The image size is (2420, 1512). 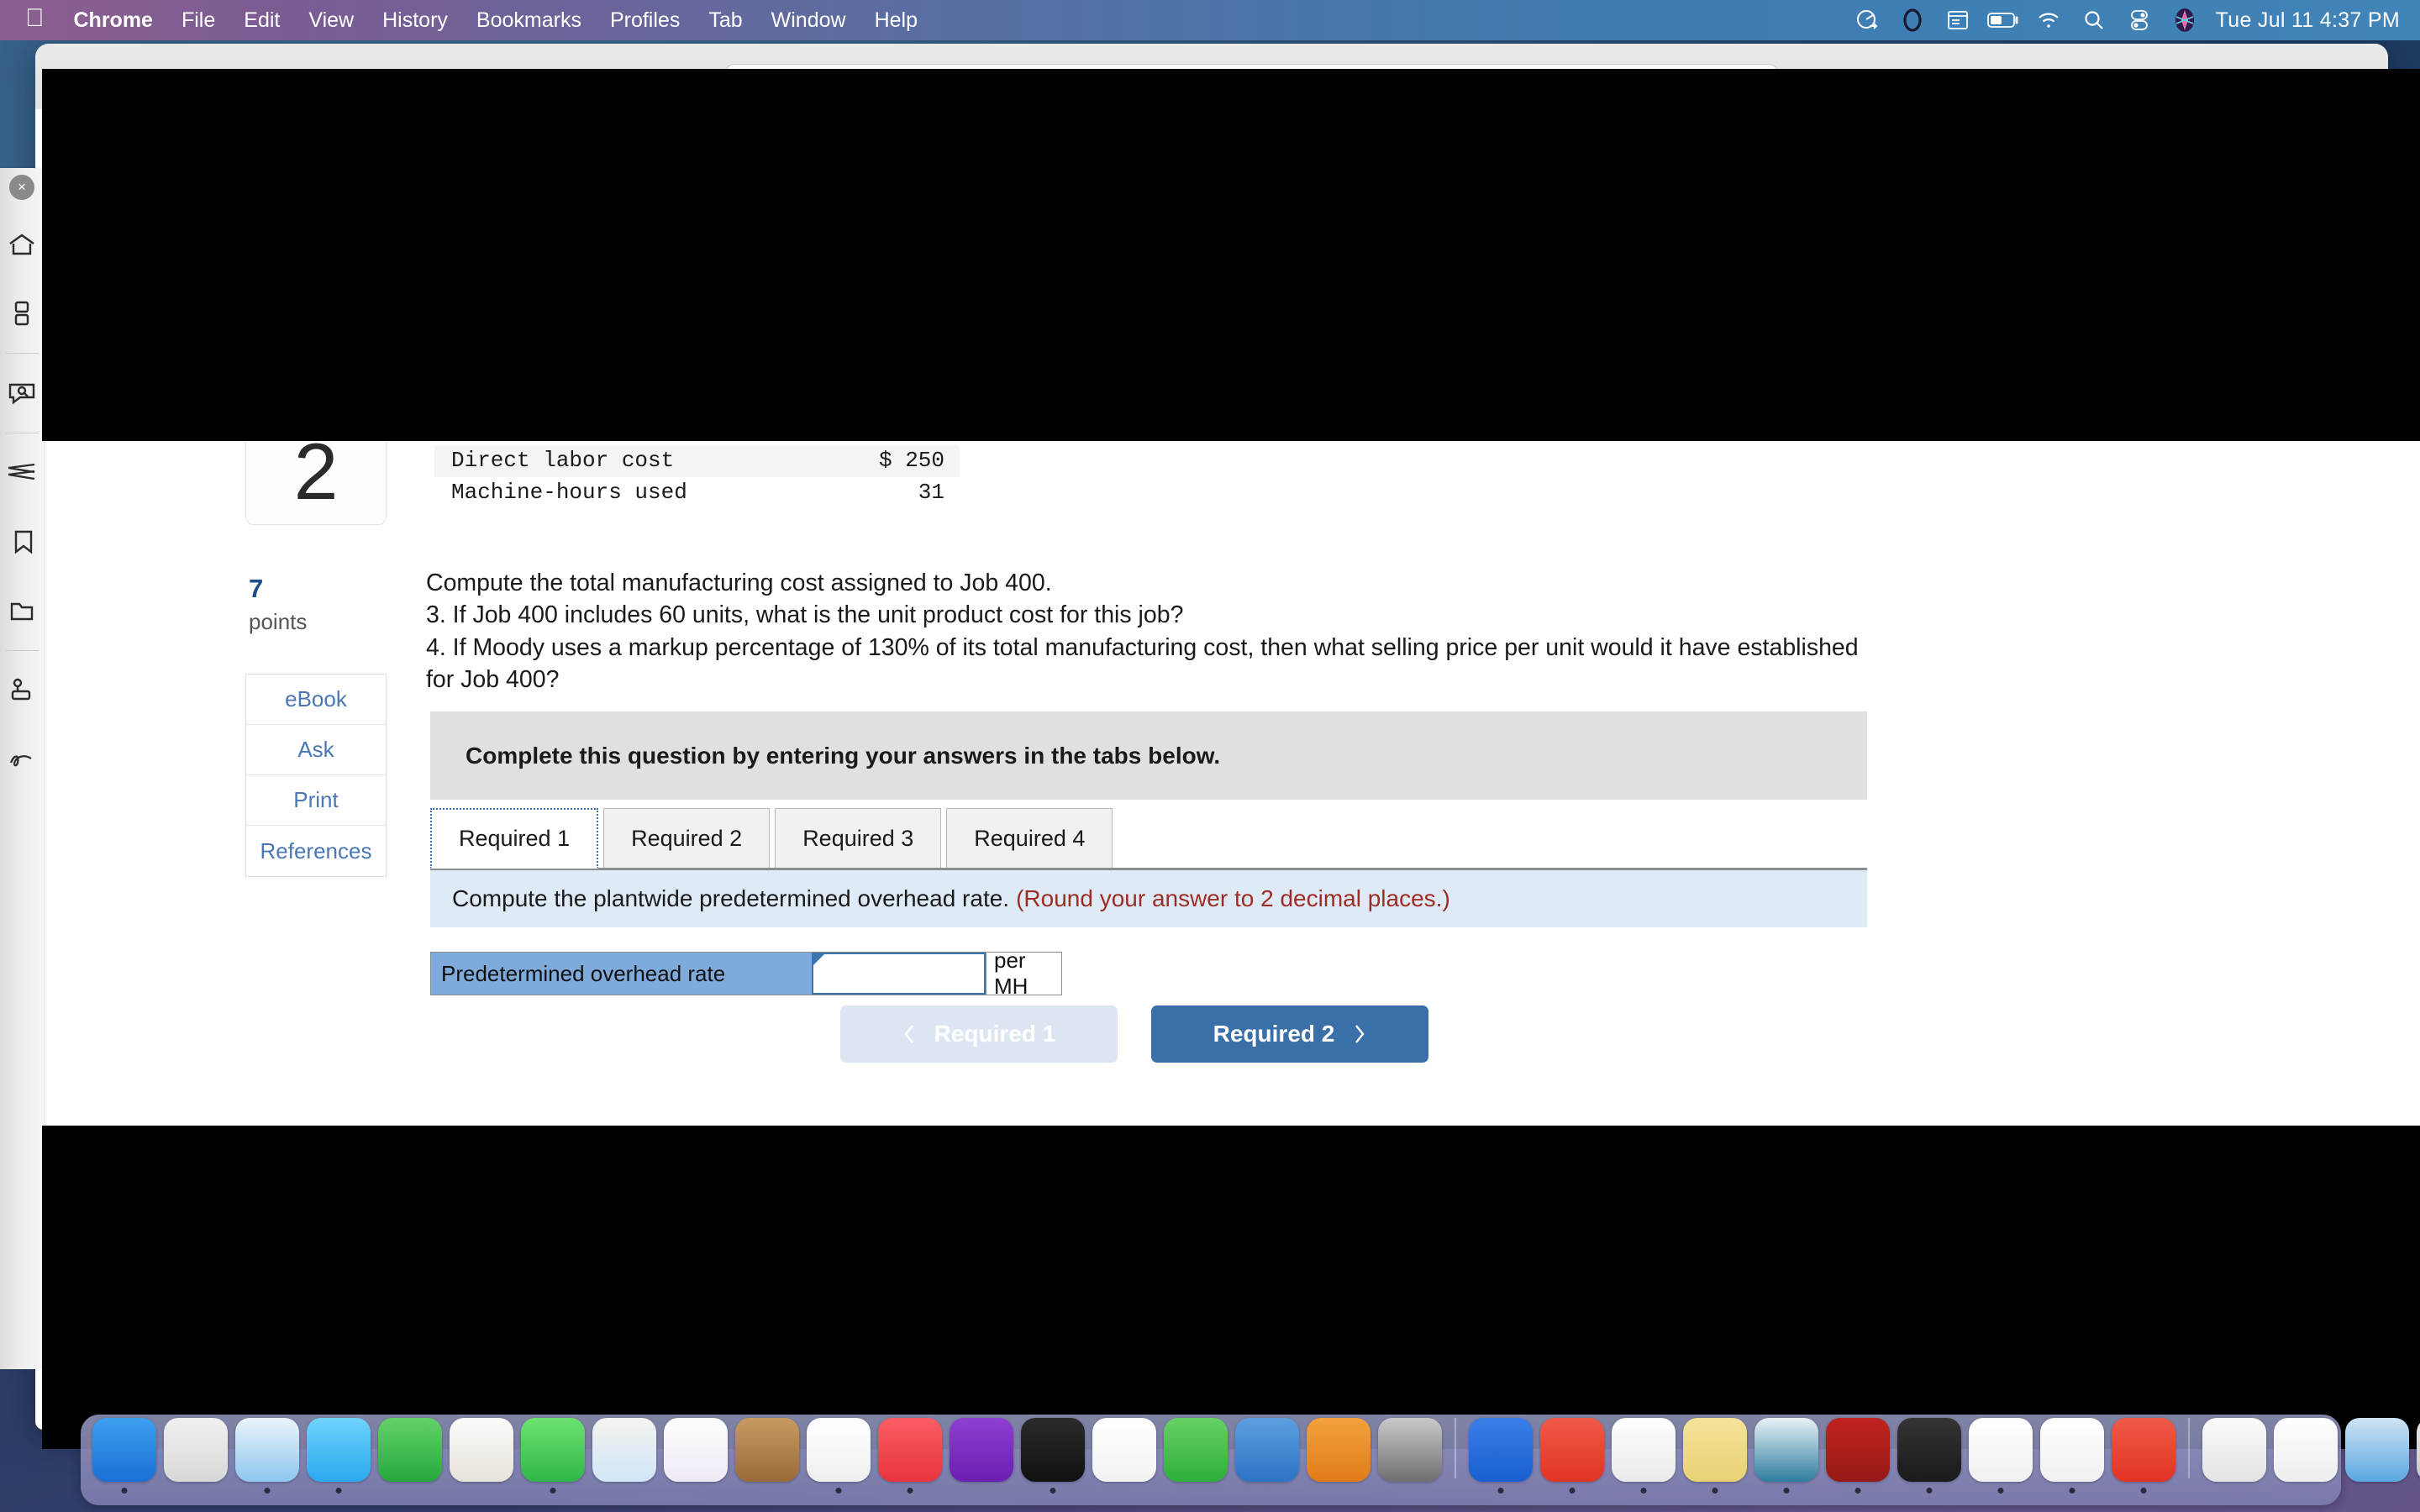 What do you see at coordinates (899, 974) in the screenshot?
I see `predetermined-overhead-rate-input` at bounding box center [899, 974].